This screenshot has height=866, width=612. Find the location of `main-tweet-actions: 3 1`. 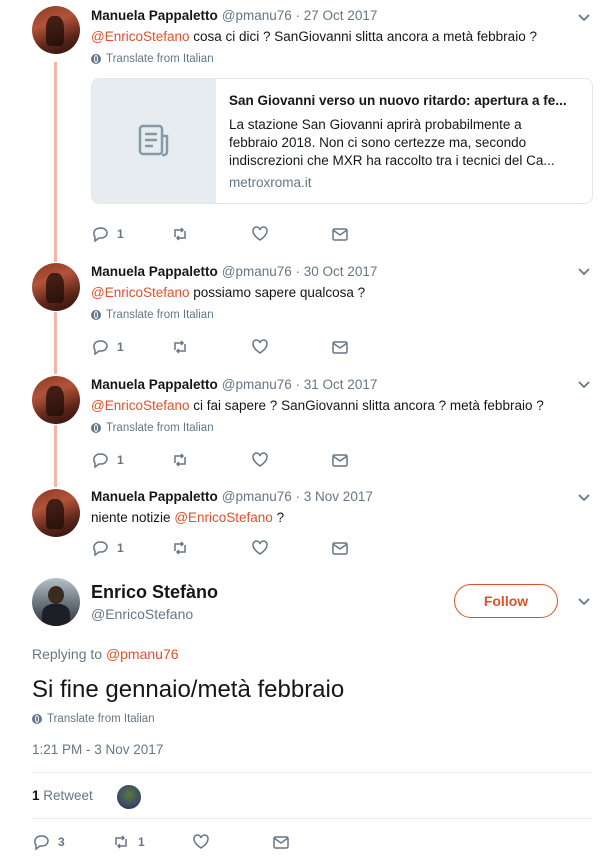

main-tweet-actions: 3 1 is located at coordinates (192, 842).